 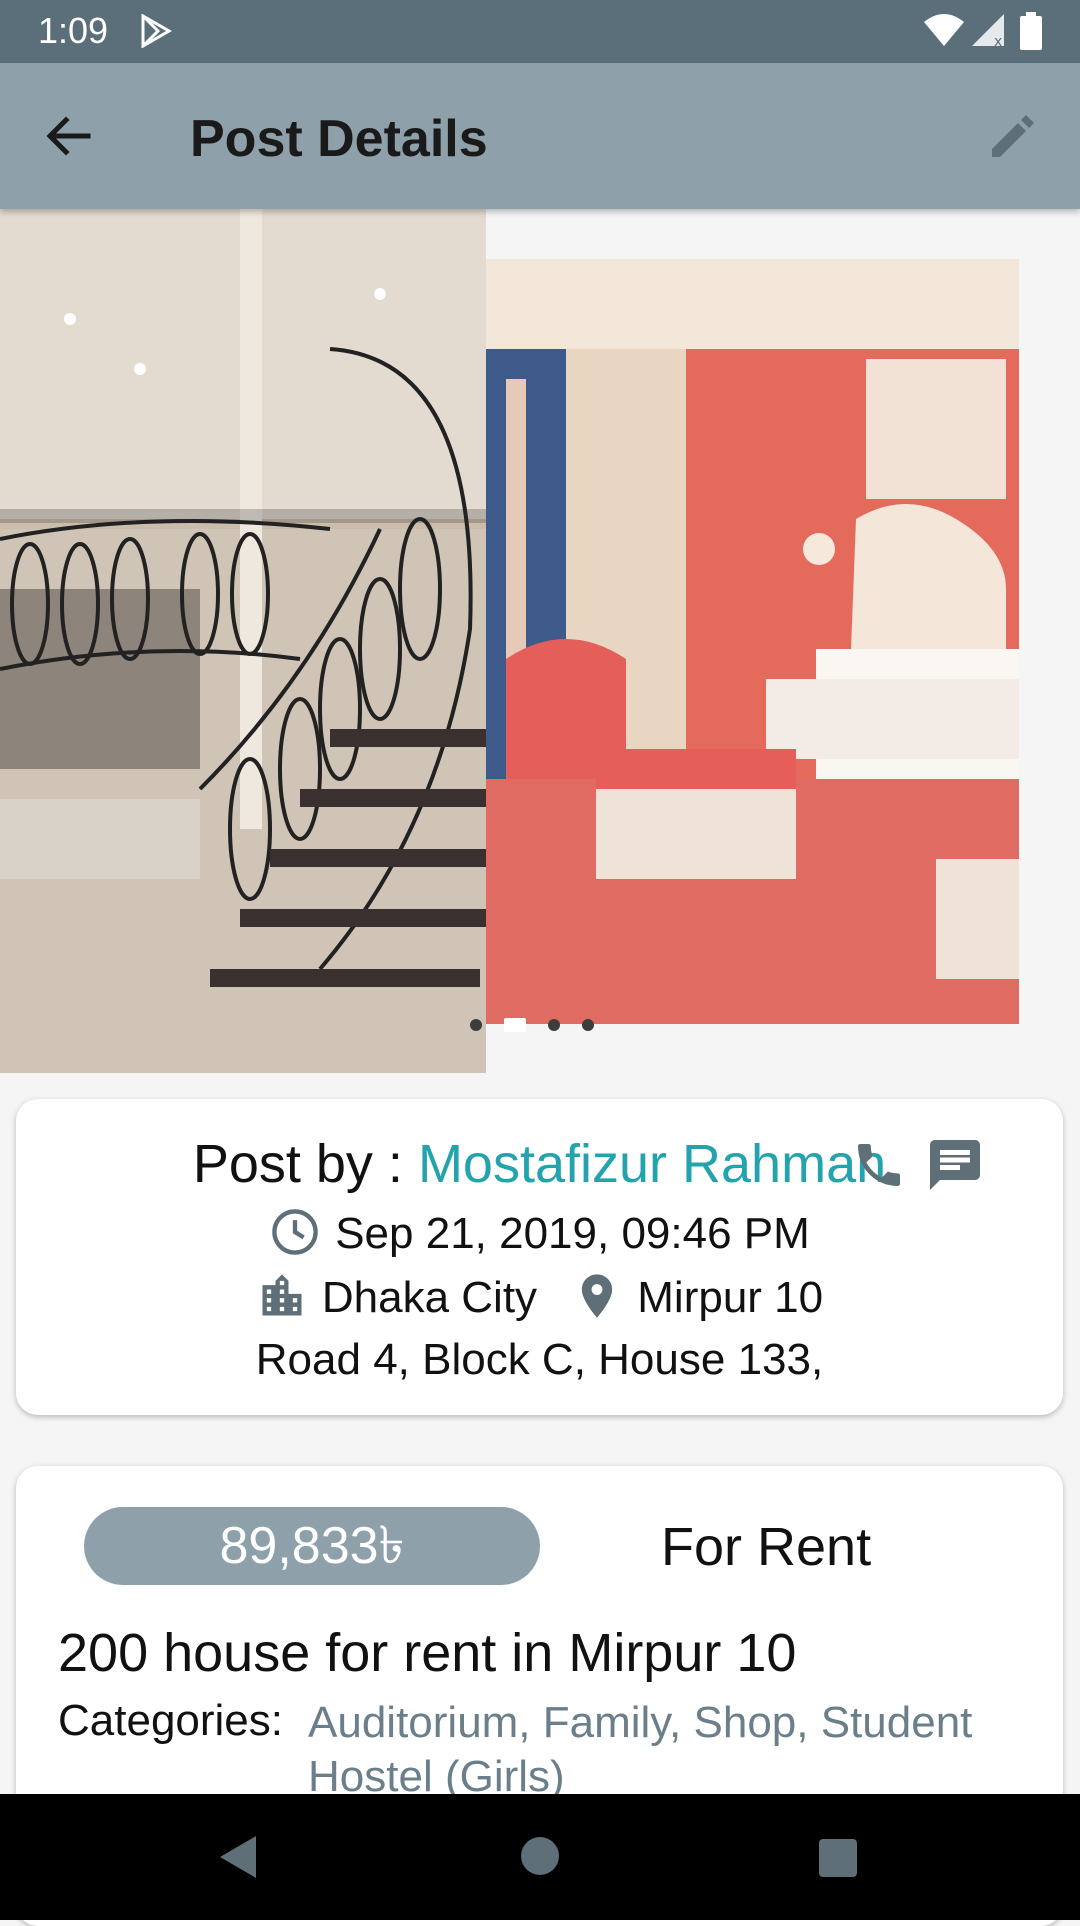 What do you see at coordinates (295, 1232) in the screenshot?
I see `clock-icon` at bounding box center [295, 1232].